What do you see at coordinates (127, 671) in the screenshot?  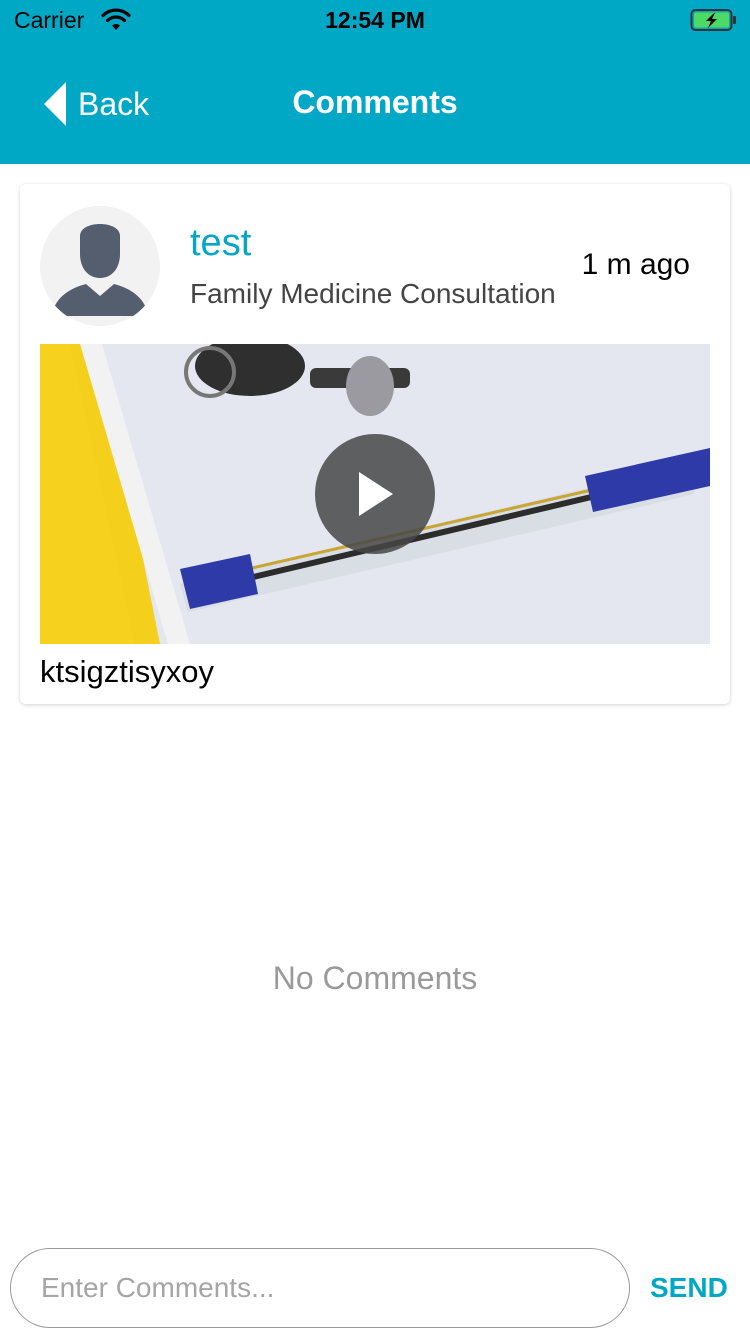 I see `post-caption: ktsigztisyxoy` at bounding box center [127, 671].